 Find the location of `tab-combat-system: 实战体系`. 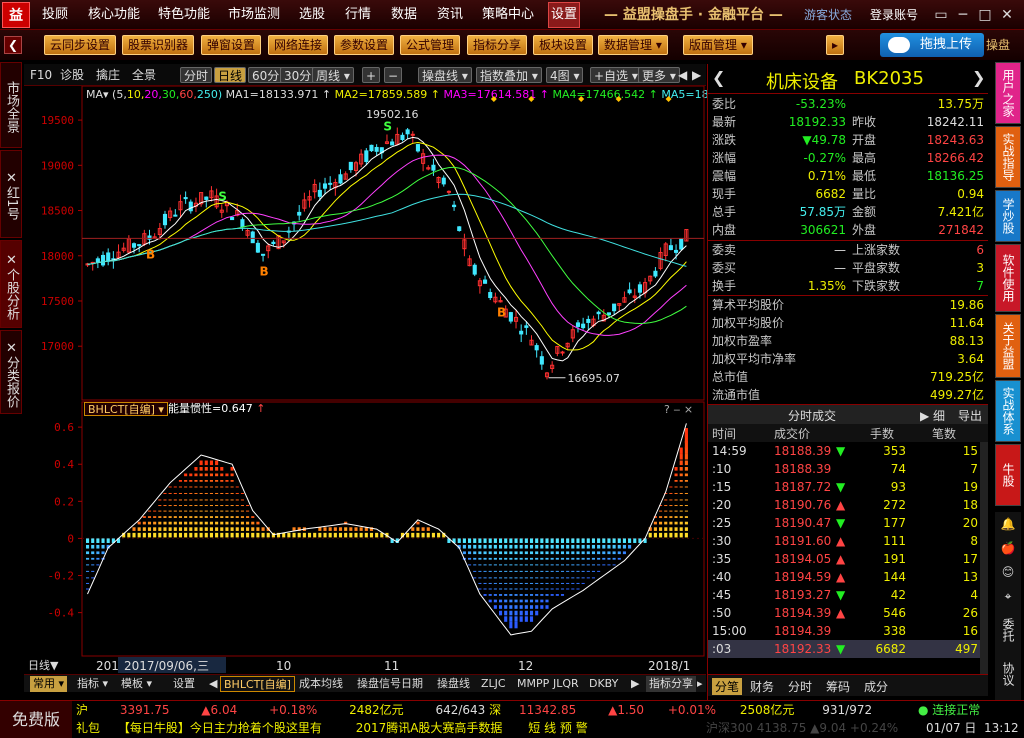

tab-combat-system: 实战体系 is located at coordinates (1008, 411).